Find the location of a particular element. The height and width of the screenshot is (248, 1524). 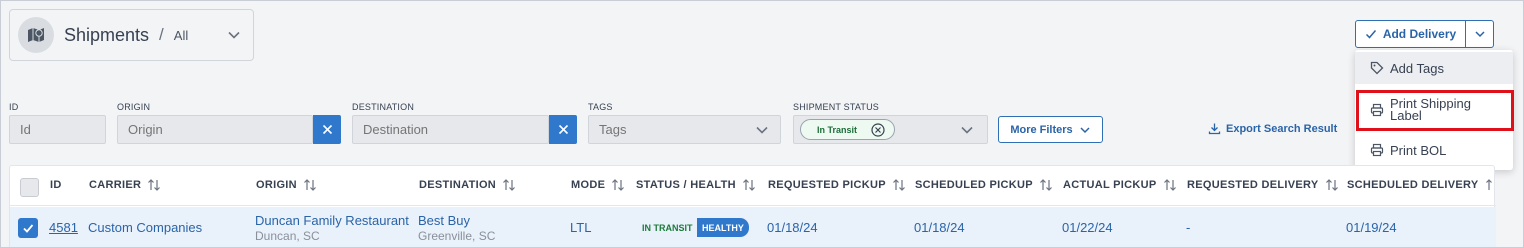

destination-name-link: Best Buy is located at coordinates (444, 220).